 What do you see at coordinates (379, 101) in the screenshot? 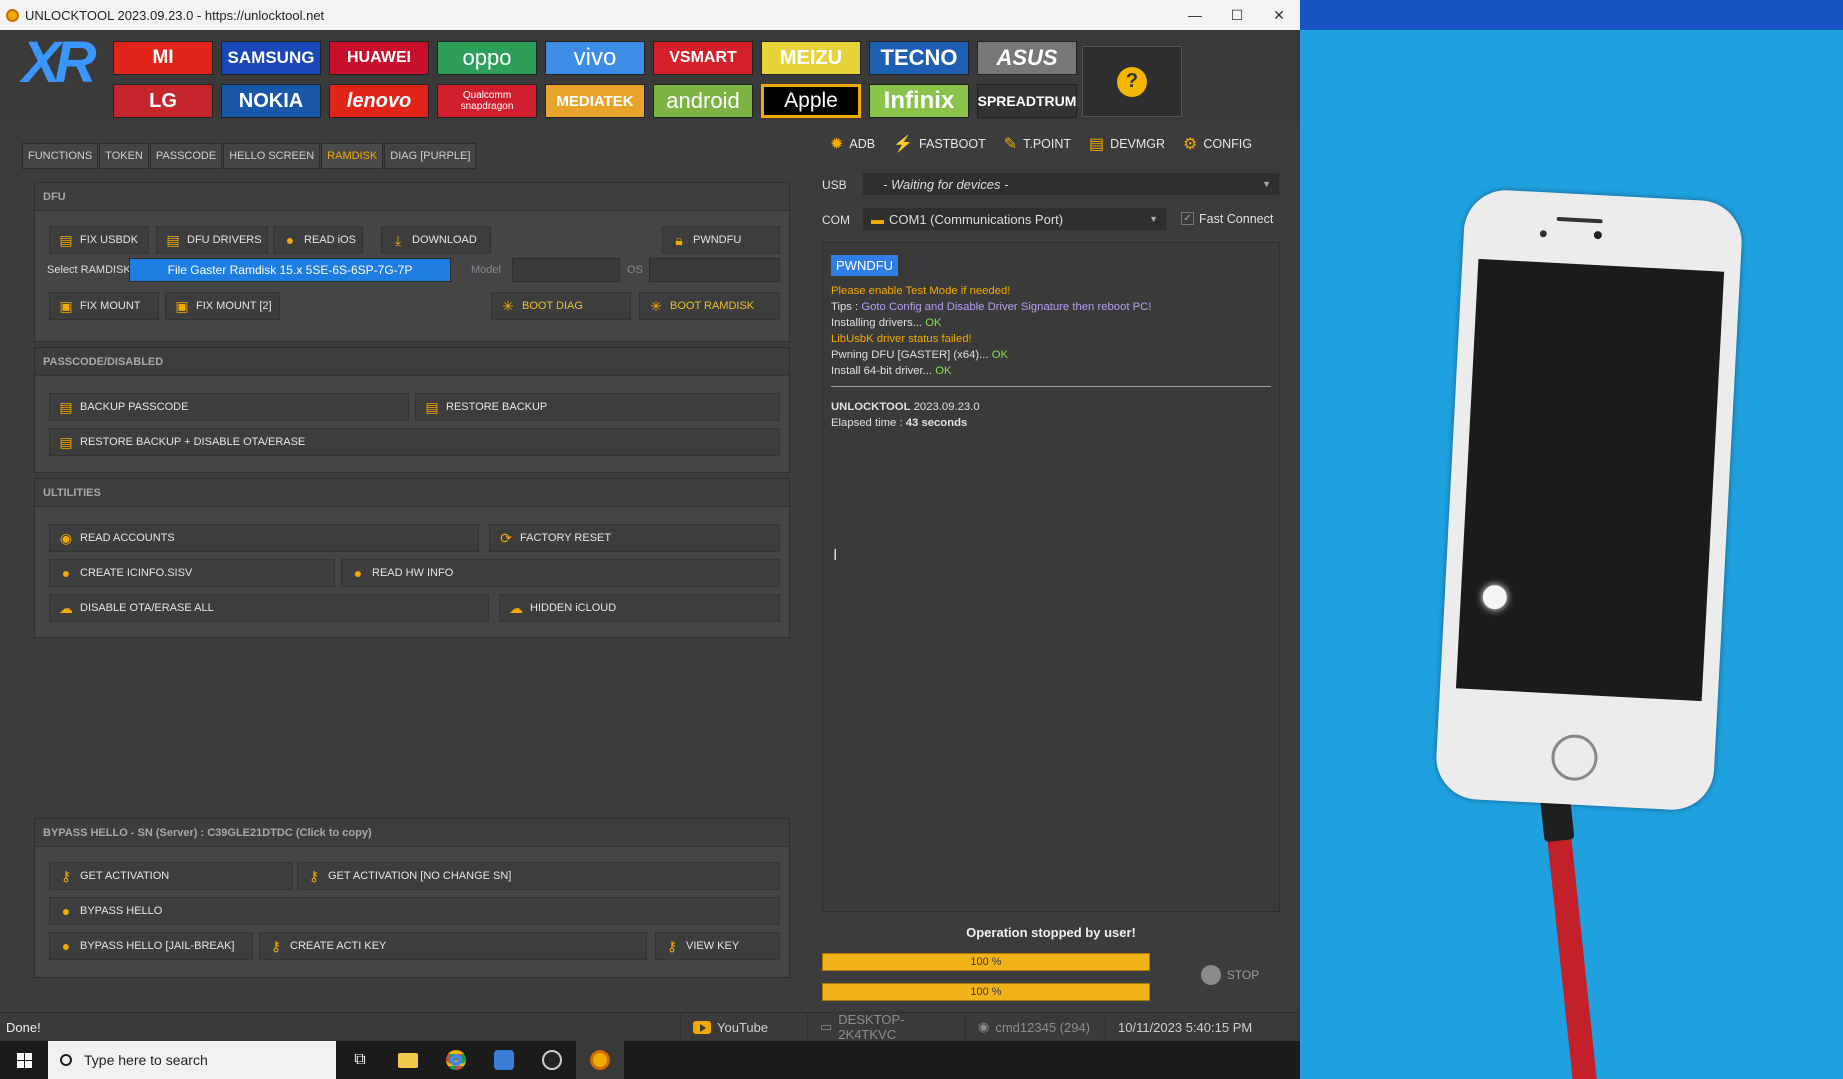
I see `brand-lenovo: lenovo` at bounding box center [379, 101].